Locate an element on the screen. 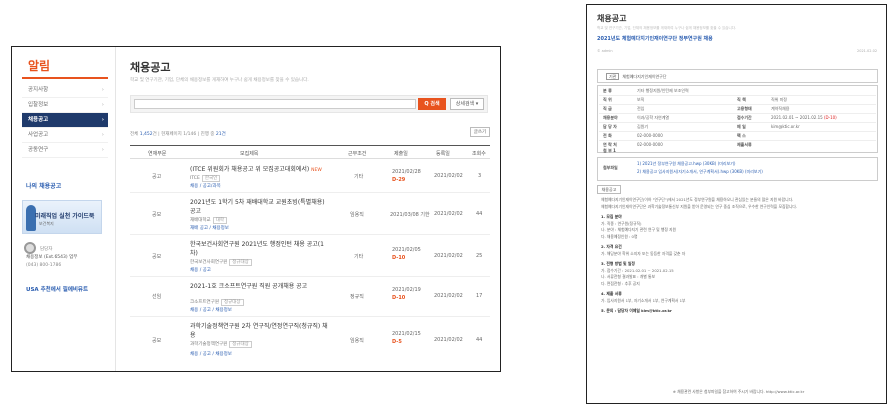 The image size is (894, 408). attachment-label: 첨부파일 is located at coordinates (610, 167).